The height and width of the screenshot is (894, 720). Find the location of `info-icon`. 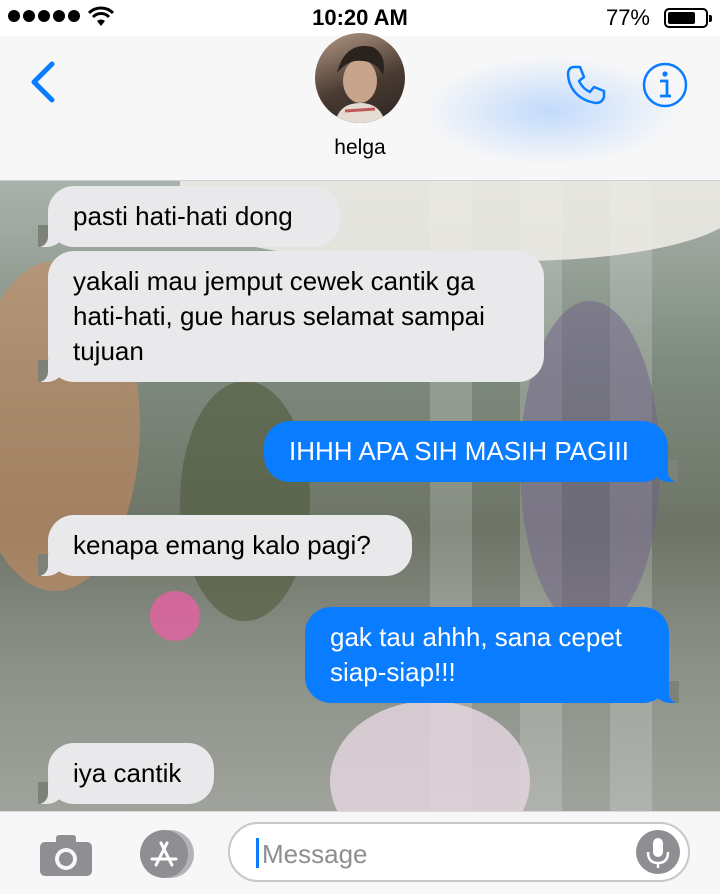

info-icon is located at coordinates (665, 85).